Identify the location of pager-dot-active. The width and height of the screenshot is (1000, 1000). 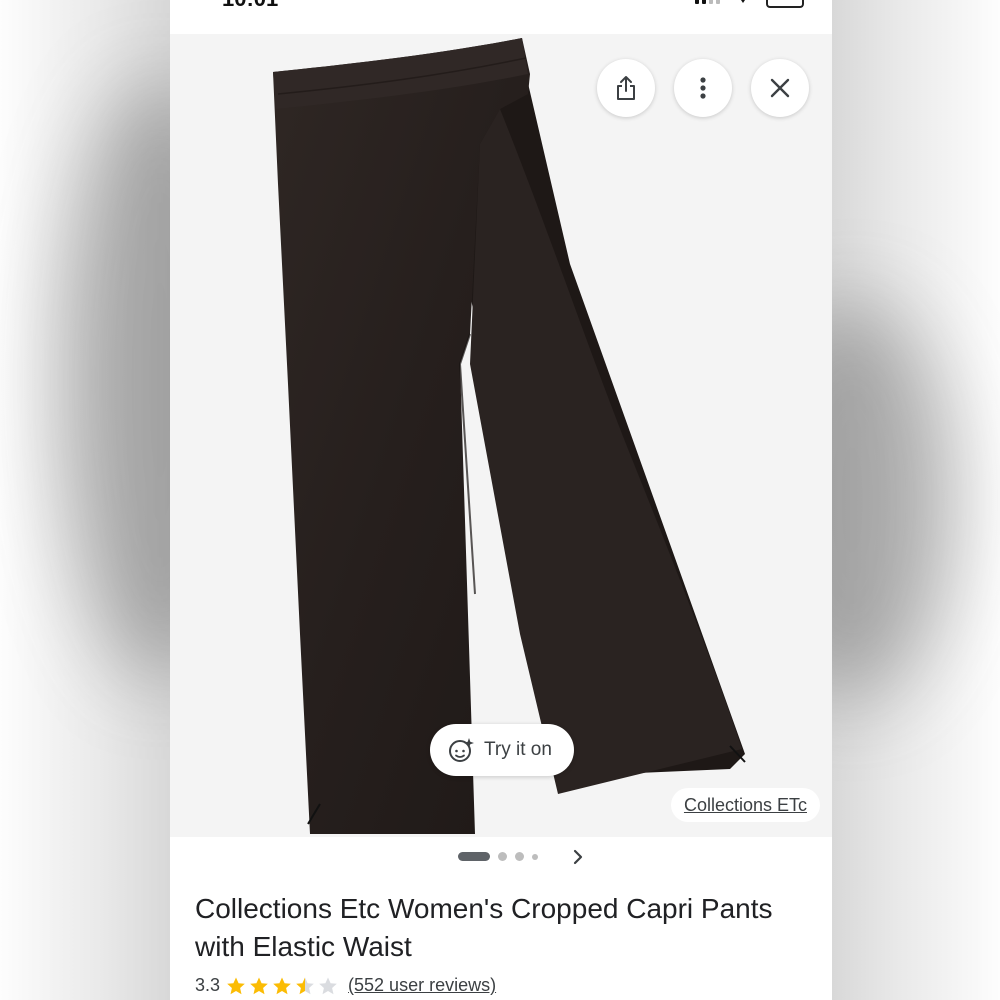
(474, 856).